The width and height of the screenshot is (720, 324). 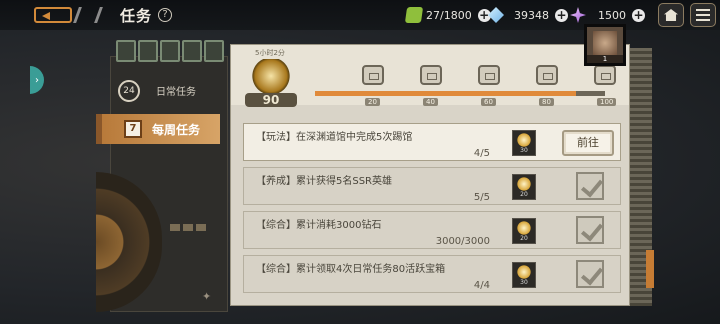 I want to click on back-arrow-icon, so click(x=53, y=15).